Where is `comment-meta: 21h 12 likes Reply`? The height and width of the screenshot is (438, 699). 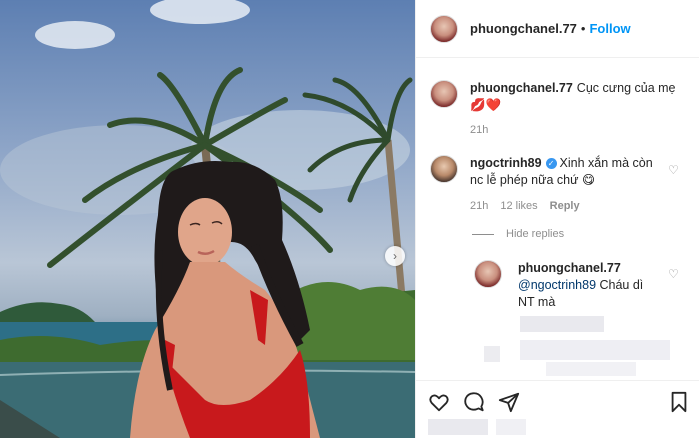
comment-meta: 21h 12 likes Reply is located at coordinates (567, 206).